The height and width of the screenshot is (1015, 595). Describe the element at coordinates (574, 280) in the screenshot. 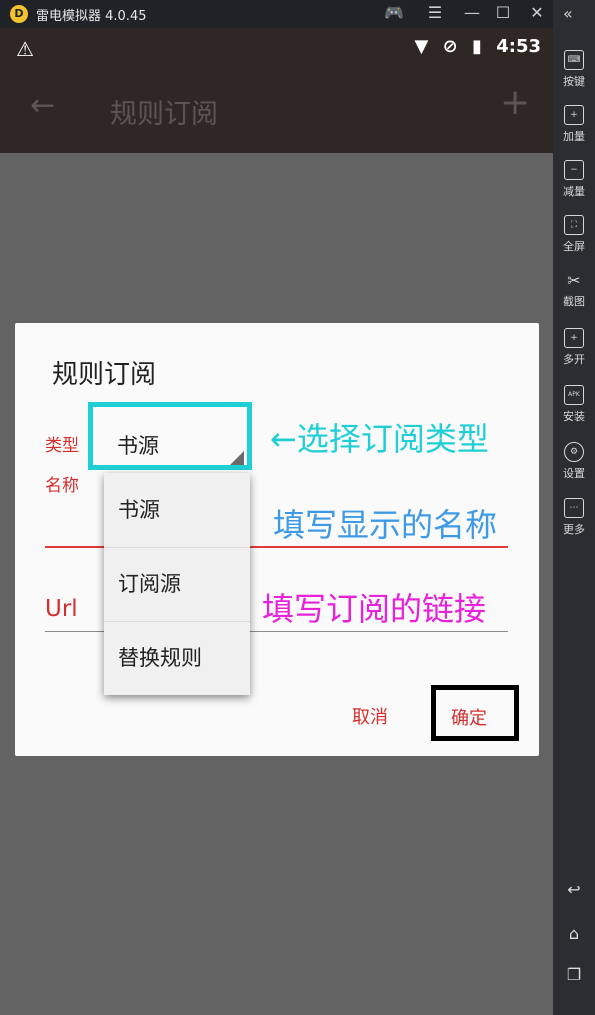

I see `scissors-icon: ✂` at that location.